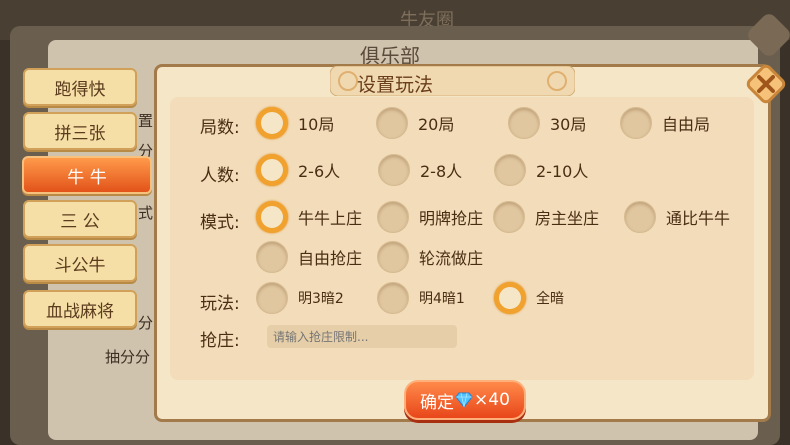 The image size is (790, 445). What do you see at coordinates (220, 304) in the screenshot?
I see `play-label: 玩法:` at bounding box center [220, 304].